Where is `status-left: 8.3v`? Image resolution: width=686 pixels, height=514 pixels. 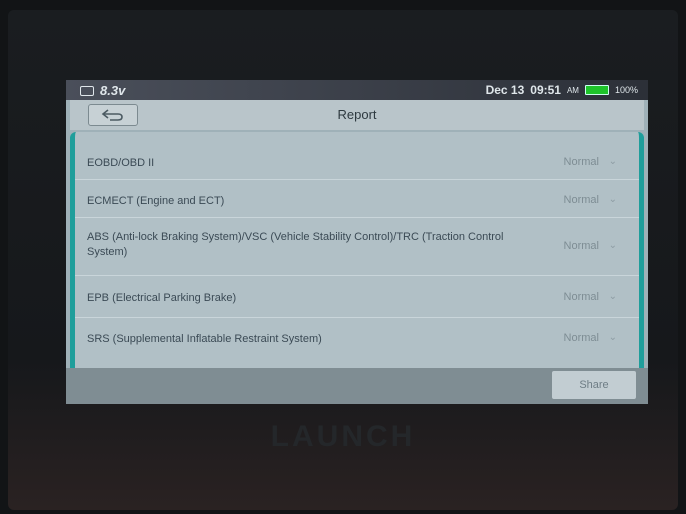
status-left: 8.3v is located at coordinates (102, 90).